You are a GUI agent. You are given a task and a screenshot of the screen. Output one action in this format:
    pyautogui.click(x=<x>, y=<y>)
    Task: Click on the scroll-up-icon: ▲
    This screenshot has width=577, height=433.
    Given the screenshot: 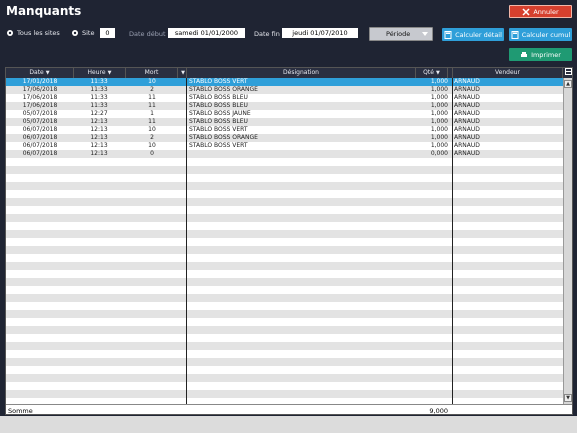 What is the action you would take?
    pyautogui.click(x=568, y=84)
    